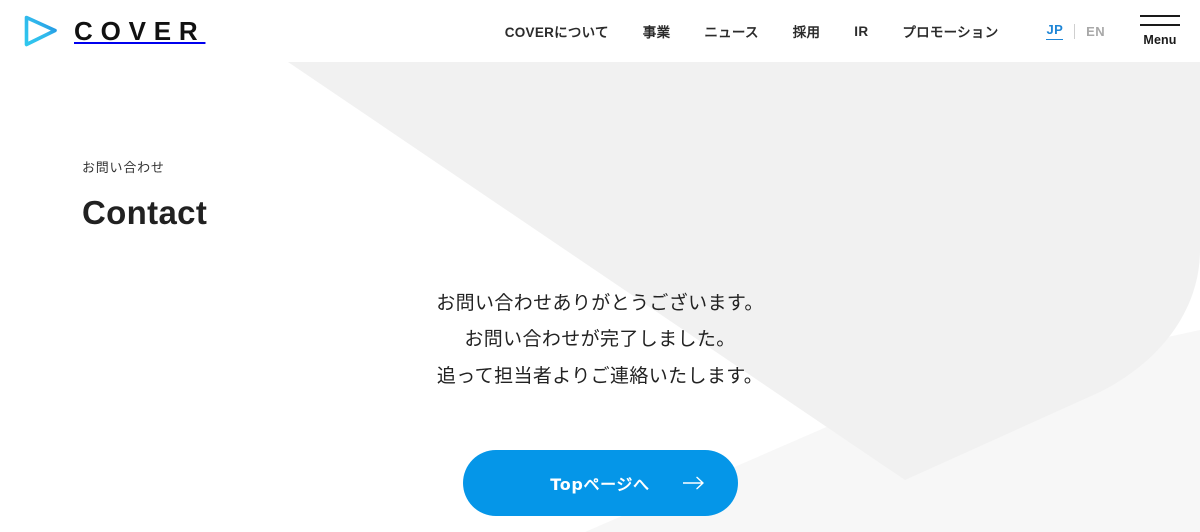 The width and height of the screenshot is (1200, 532). I want to click on top-page-button: Topページへ, so click(600, 483).